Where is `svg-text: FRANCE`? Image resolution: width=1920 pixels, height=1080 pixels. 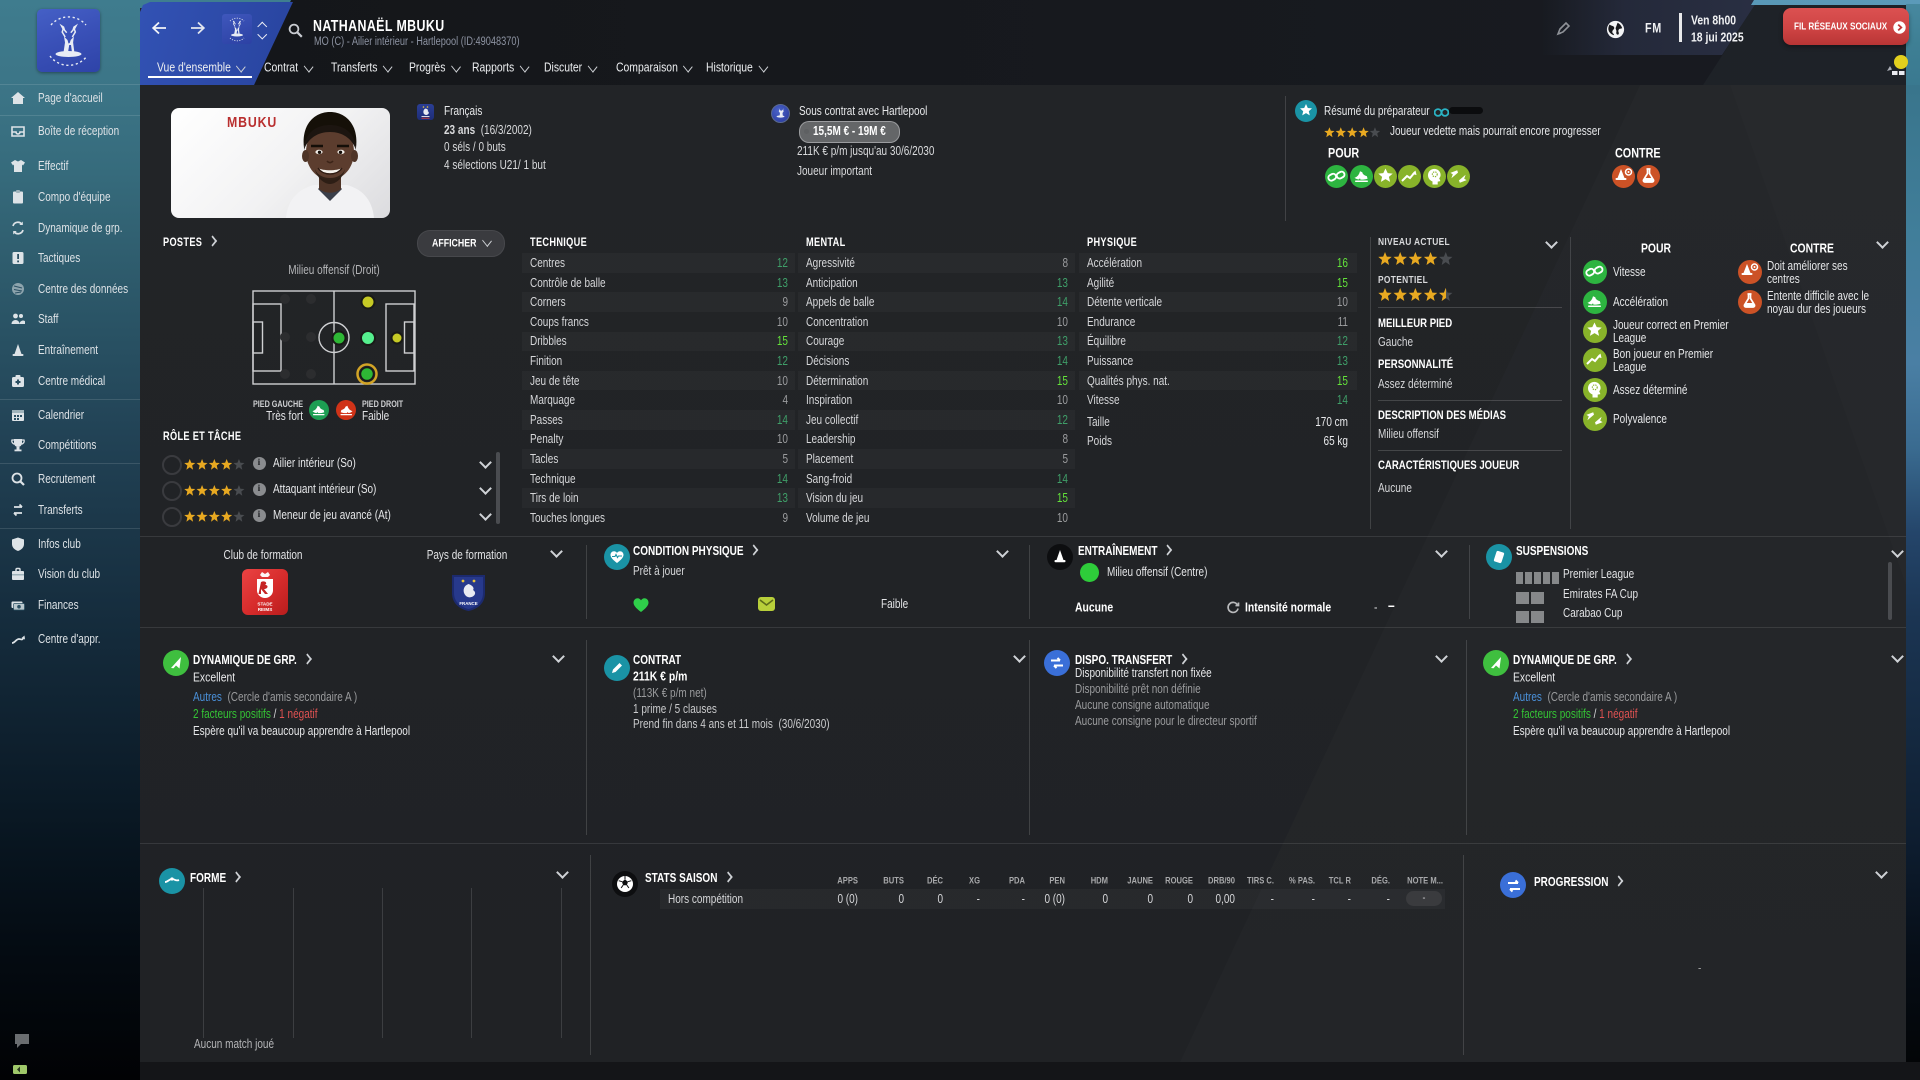
svg-text: FRANCE is located at coordinates (468, 603).